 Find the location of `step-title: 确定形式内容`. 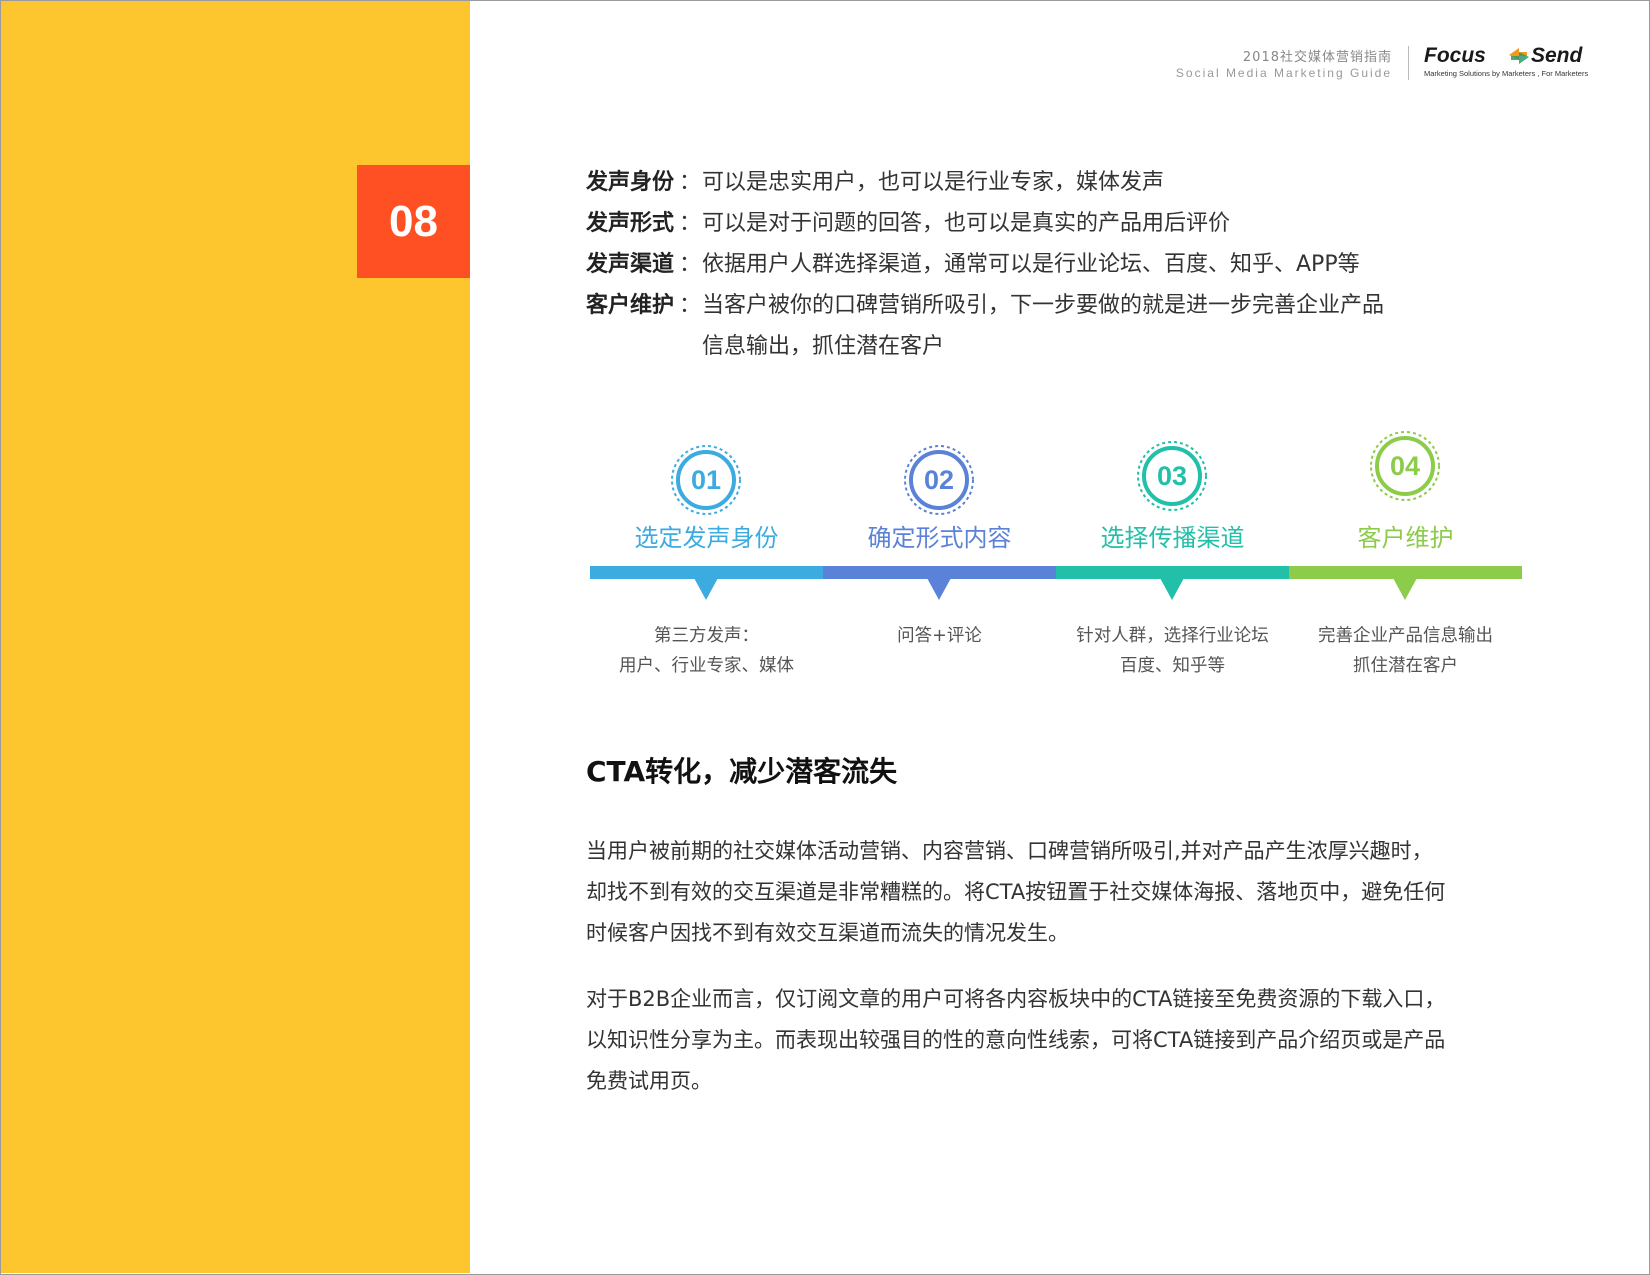

step-title: 确定形式内容 is located at coordinates (939, 538).